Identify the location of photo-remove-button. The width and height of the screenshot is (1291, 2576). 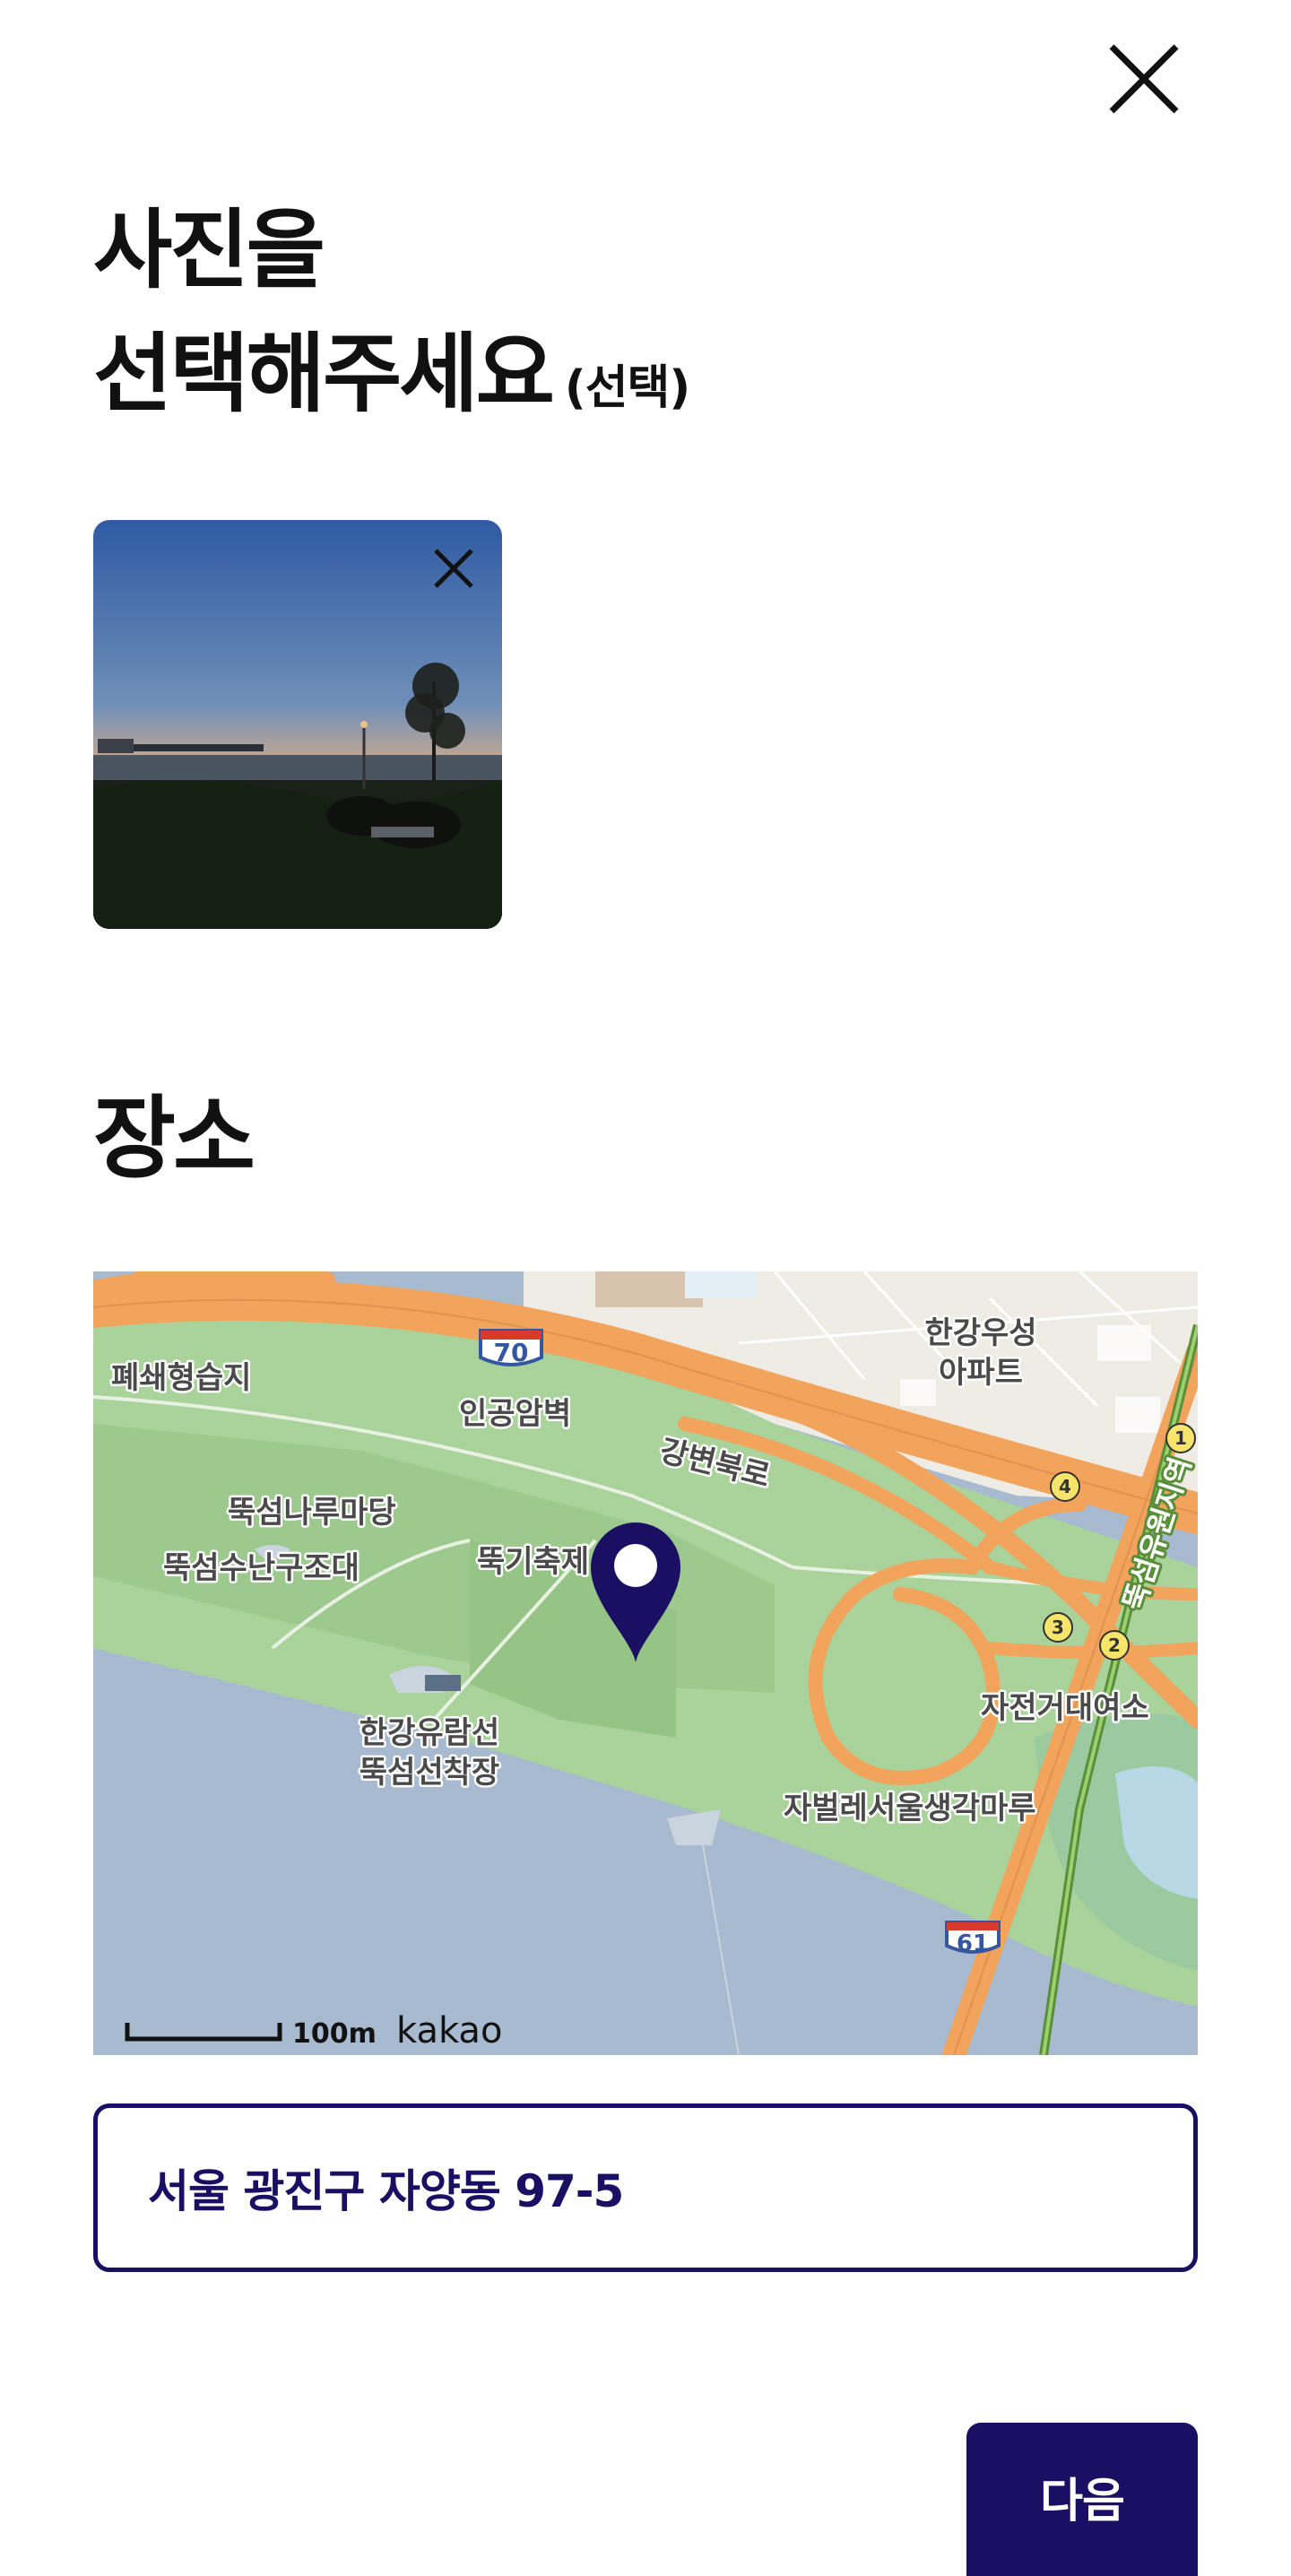
(454, 568).